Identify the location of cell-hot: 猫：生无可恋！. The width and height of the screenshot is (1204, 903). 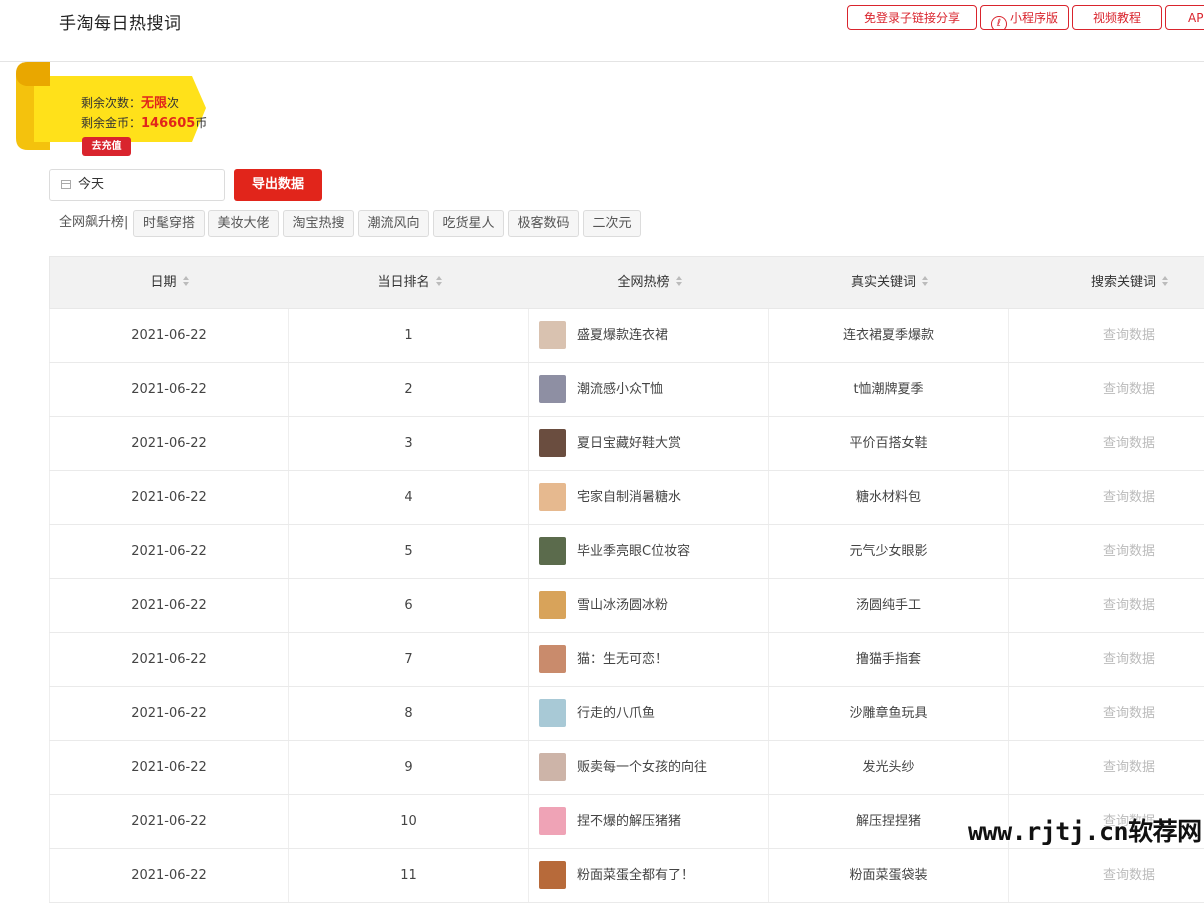
(649, 659).